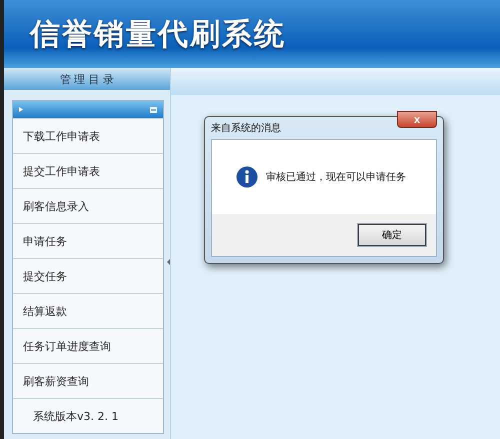 This screenshot has height=439, width=500. What do you see at coordinates (45, 311) in the screenshot?
I see `menu-item: 结算返款` at bounding box center [45, 311].